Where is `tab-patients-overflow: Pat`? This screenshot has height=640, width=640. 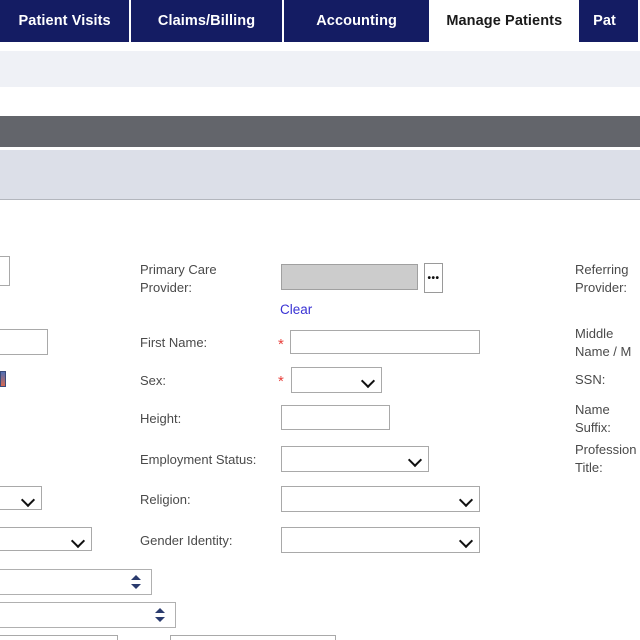 tab-patients-overflow: Pat is located at coordinates (608, 21).